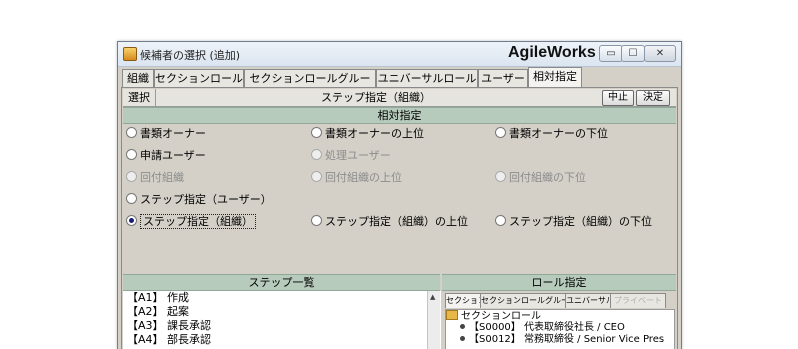  I want to click on app-icon, so click(130, 54).